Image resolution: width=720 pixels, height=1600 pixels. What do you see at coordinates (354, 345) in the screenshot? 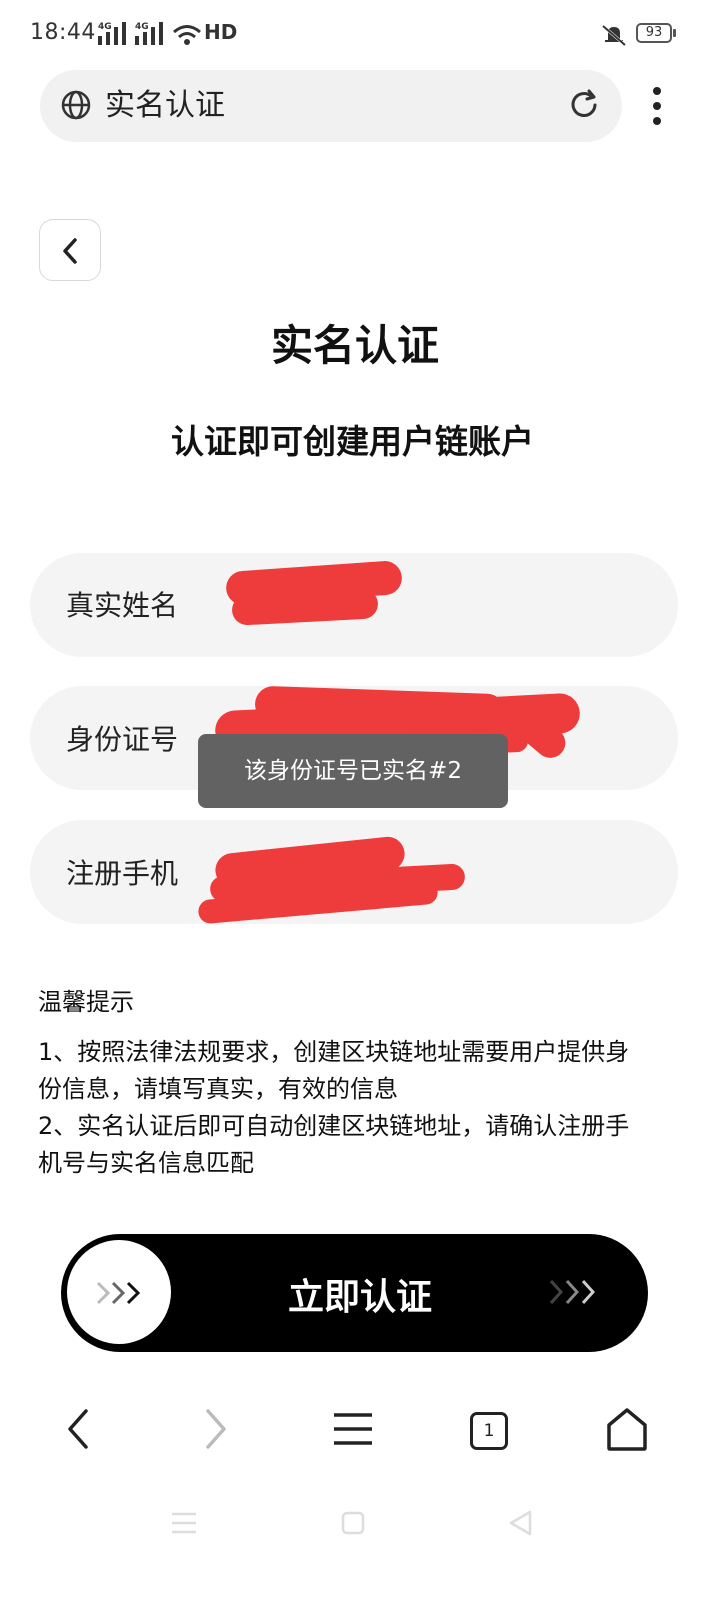
I see `page-title: 实名认证` at bounding box center [354, 345].